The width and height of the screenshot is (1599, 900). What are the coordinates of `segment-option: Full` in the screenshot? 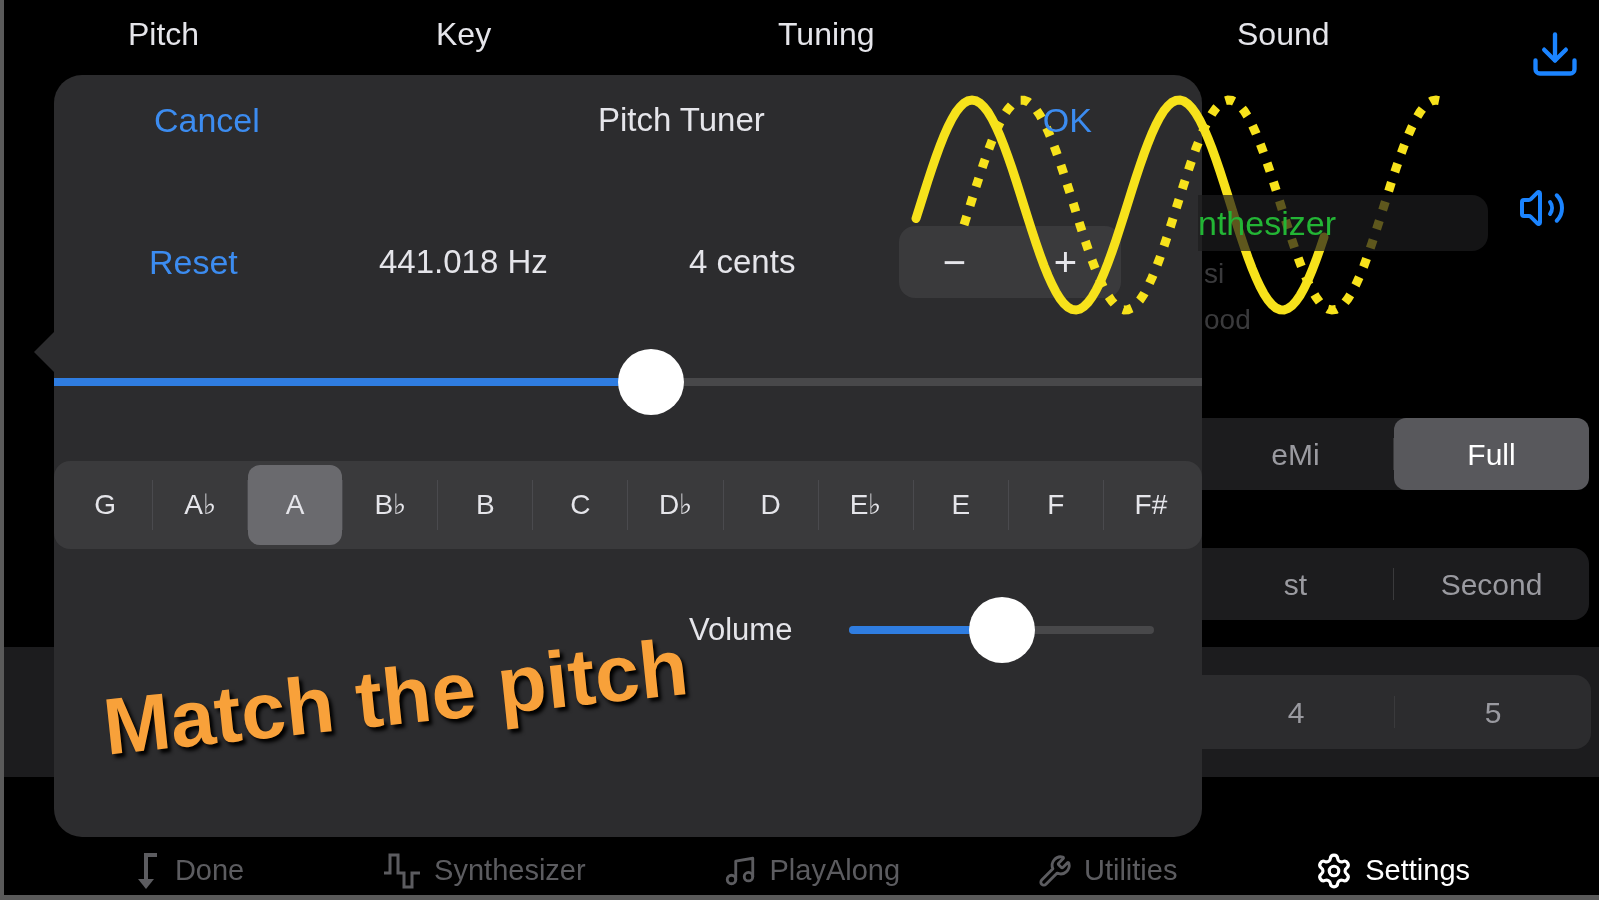 It's located at (1491, 454).